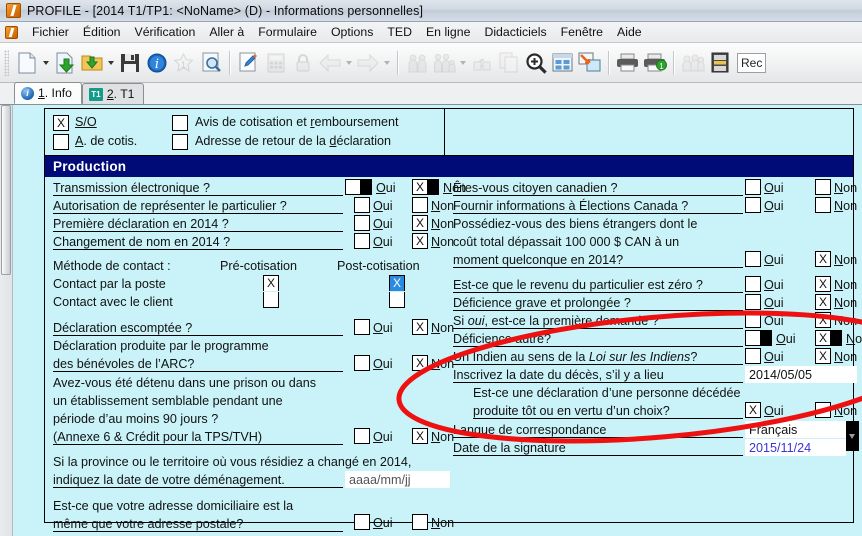 This screenshot has width=862, height=536. Describe the element at coordinates (61, 123) in the screenshot. I see `checkbox-so: X` at that location.